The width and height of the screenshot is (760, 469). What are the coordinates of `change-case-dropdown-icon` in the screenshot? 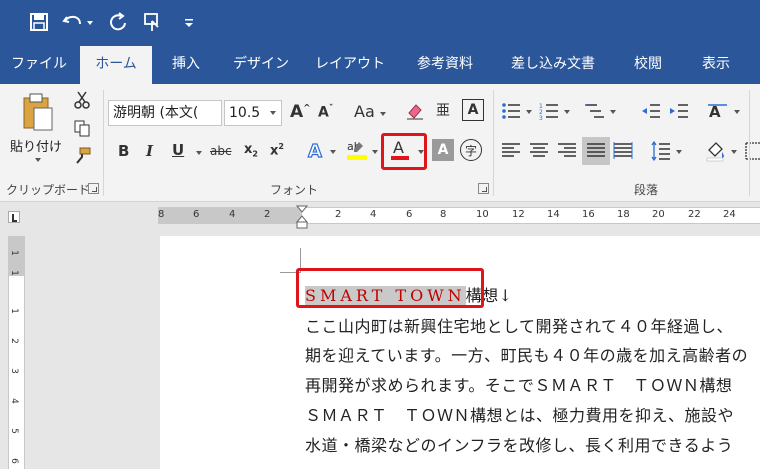 It's located at (383, 114).